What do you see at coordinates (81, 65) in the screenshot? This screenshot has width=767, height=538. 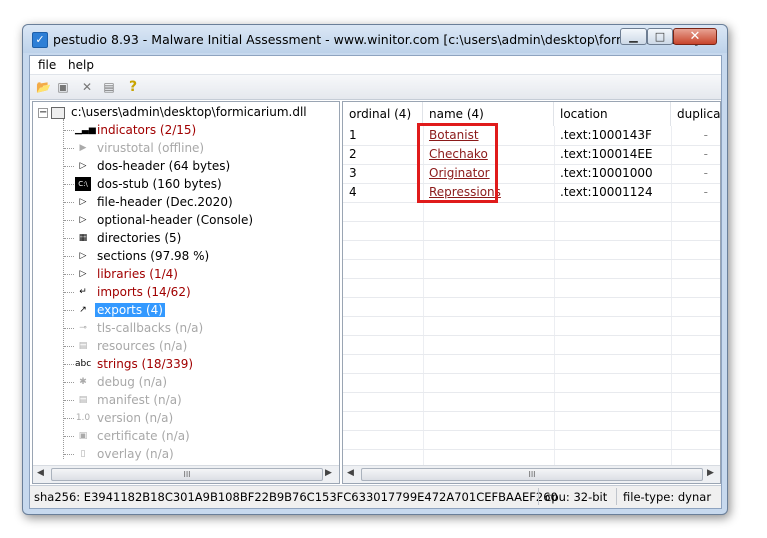 I see `menu-help: help` at bounding box center [81, 65].